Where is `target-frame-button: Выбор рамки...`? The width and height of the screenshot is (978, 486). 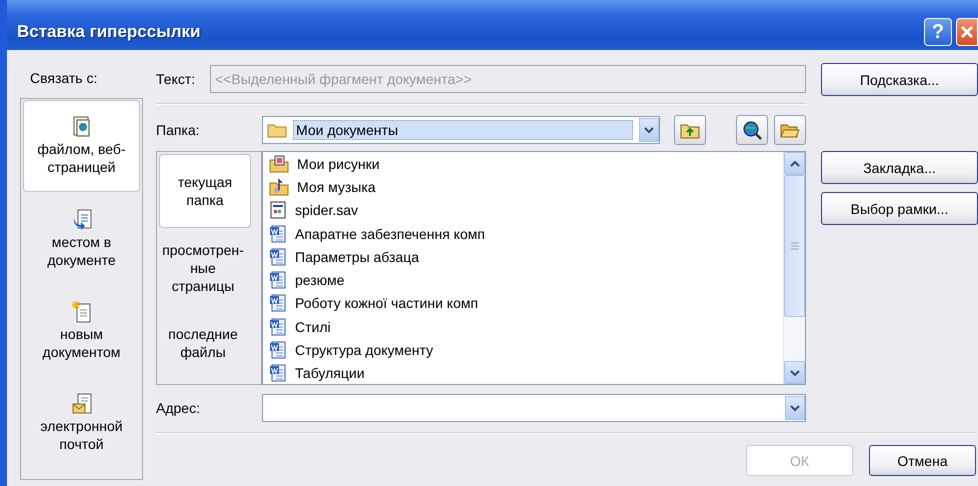
target-frame-button: Выбор рамки... is located at coordinates (899, 208).